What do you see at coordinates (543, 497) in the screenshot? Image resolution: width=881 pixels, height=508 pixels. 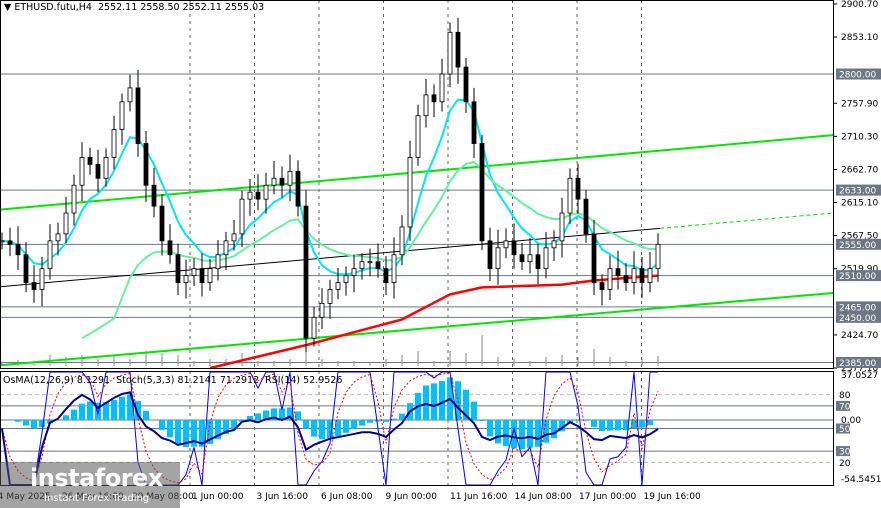 I see `time-label: 14 Jun 08:00` at bounding box center [543, 497].